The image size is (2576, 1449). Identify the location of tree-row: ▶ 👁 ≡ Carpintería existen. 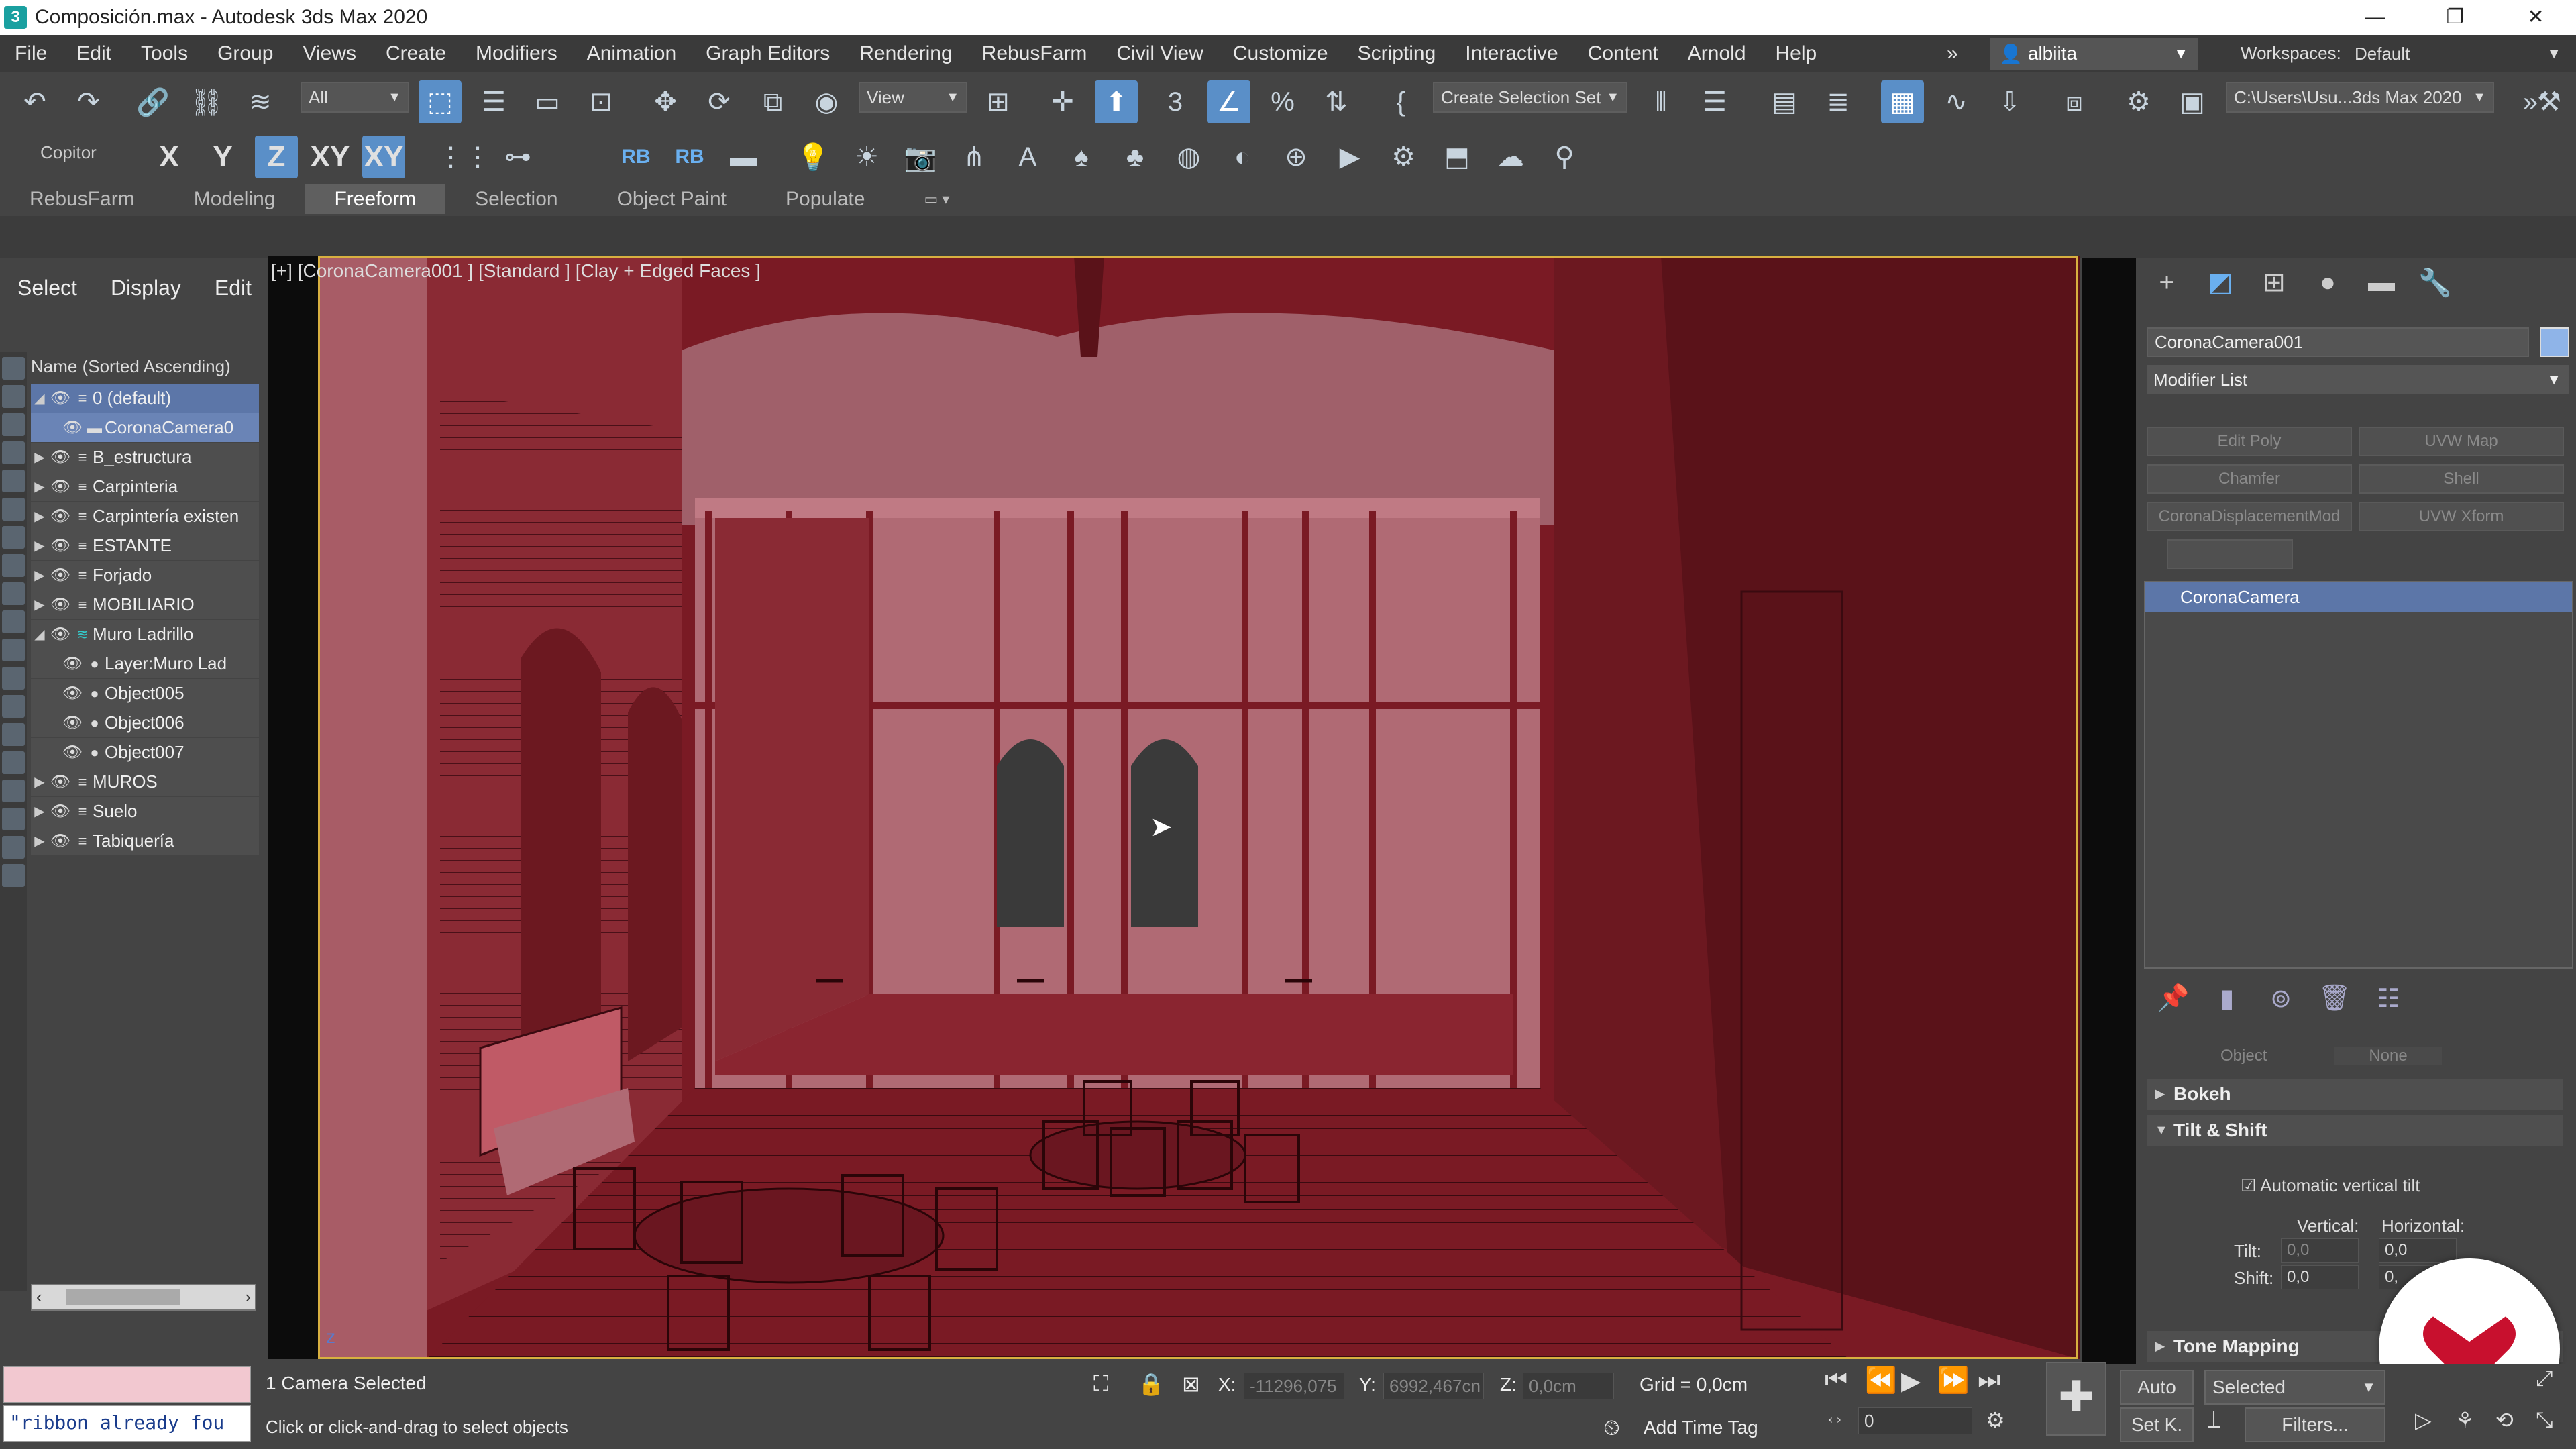
(145, 516).